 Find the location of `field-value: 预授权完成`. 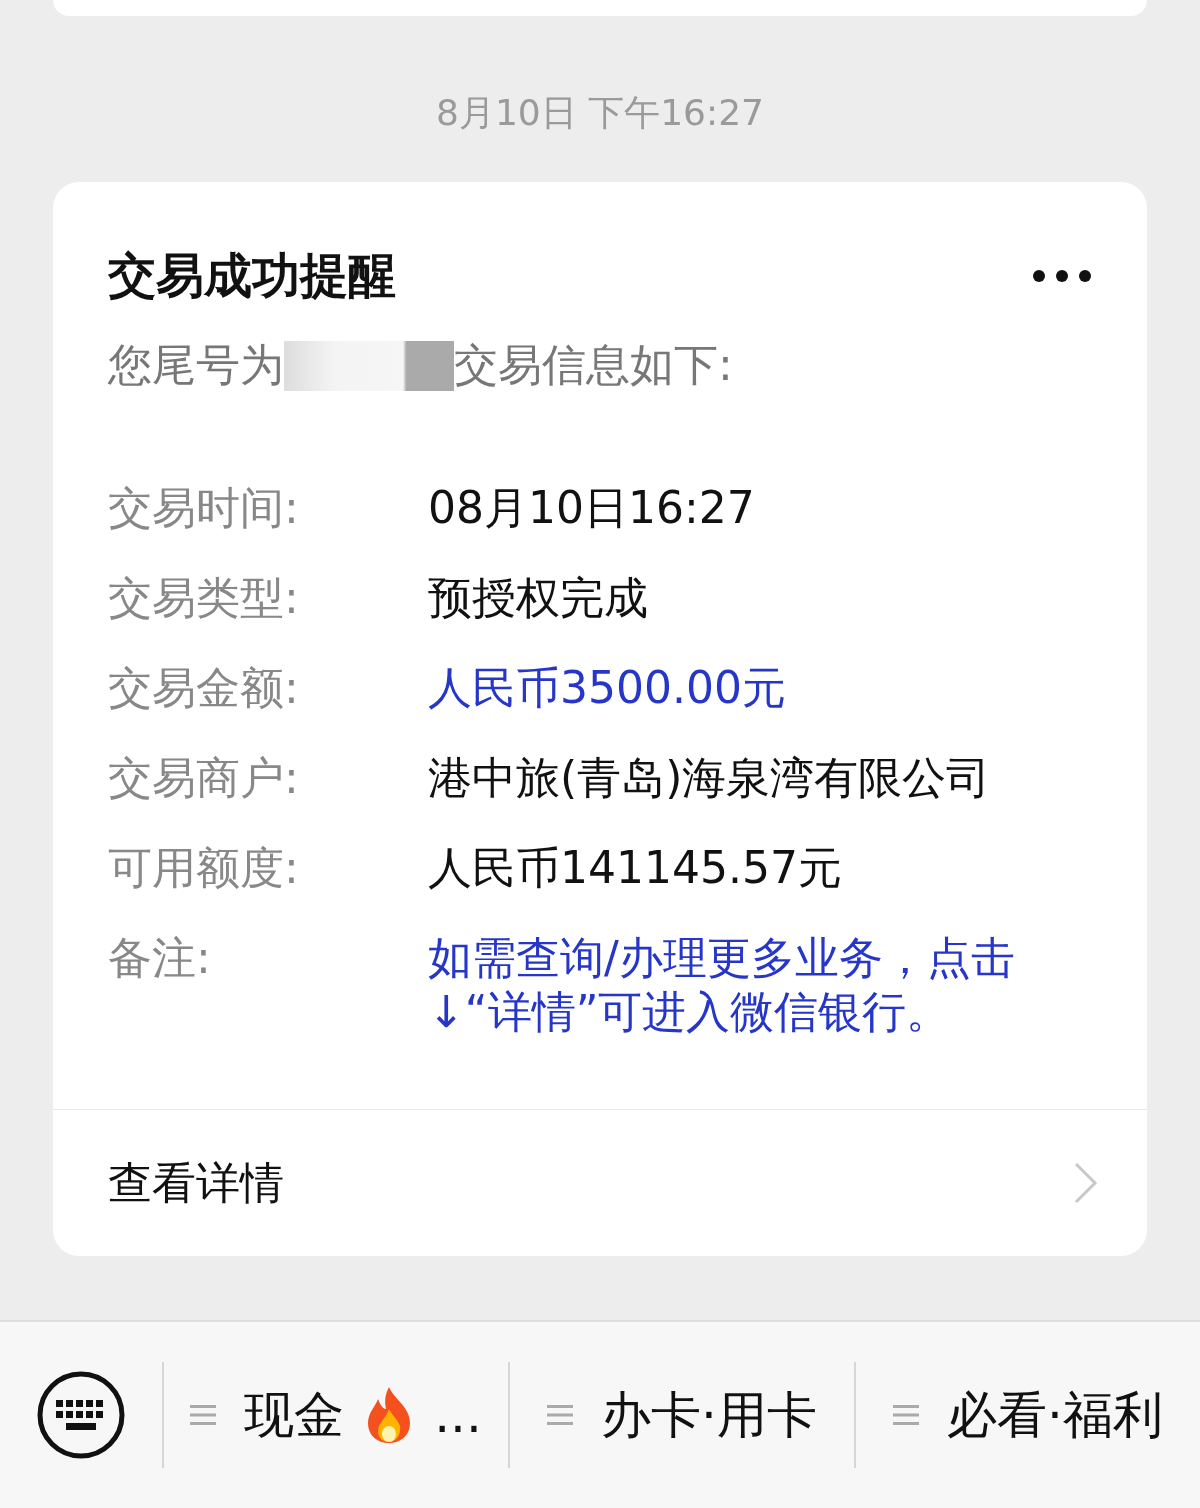

field-value: 预授权完成 is located at coordinates (538, 598).